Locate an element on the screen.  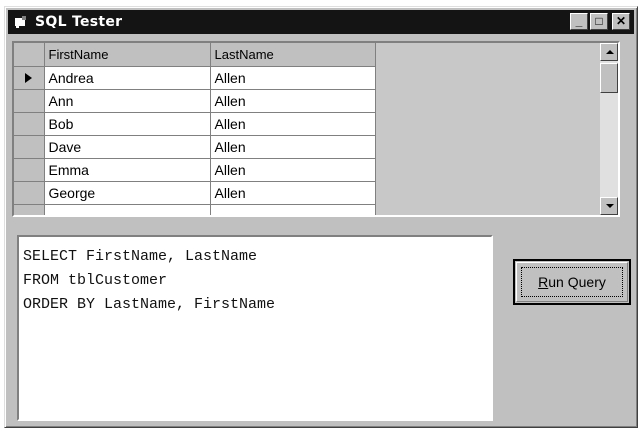
table-row: Bob Allen is located at coordinates (195, 124).